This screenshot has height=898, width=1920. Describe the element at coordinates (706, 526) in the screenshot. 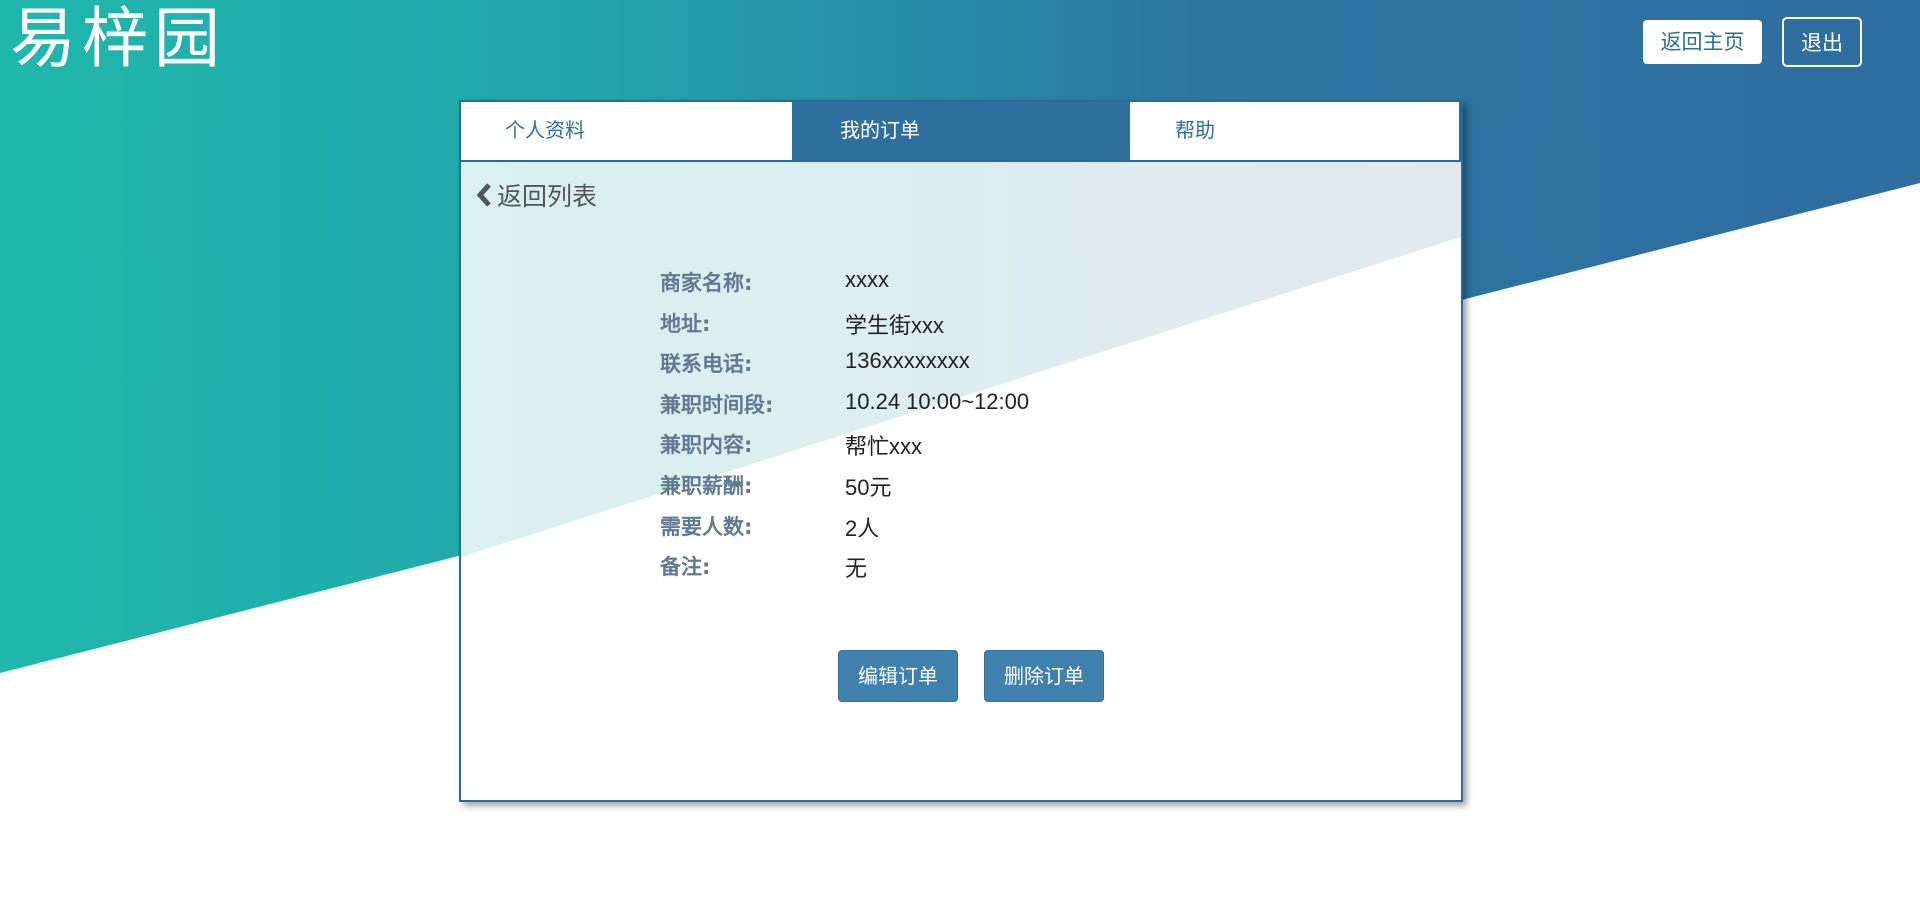

I see `headcount-label: 需要人数:` at that location.